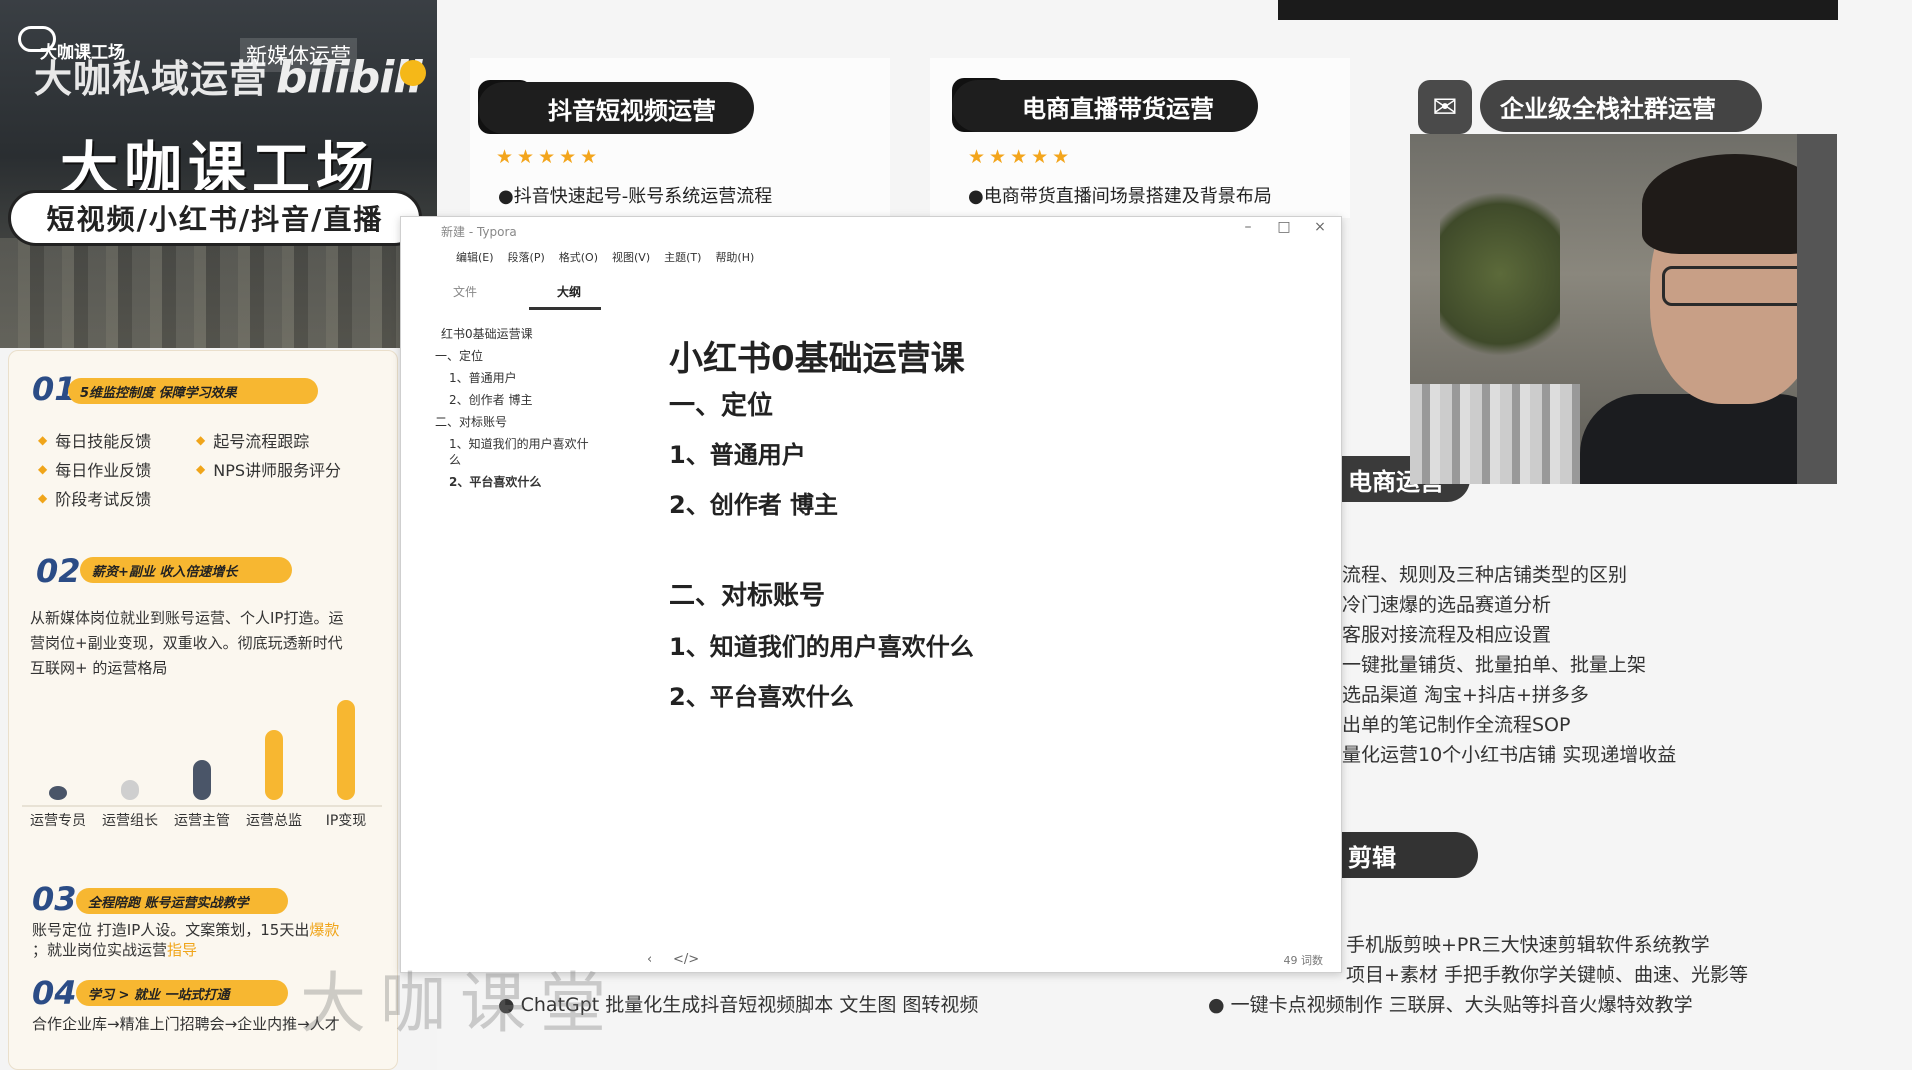 This screenshot has height=1070, width=1912. Describe the element at coordinates (483, 377) in the screenshot. I see `outline-item: 1、普通用户` at that location.